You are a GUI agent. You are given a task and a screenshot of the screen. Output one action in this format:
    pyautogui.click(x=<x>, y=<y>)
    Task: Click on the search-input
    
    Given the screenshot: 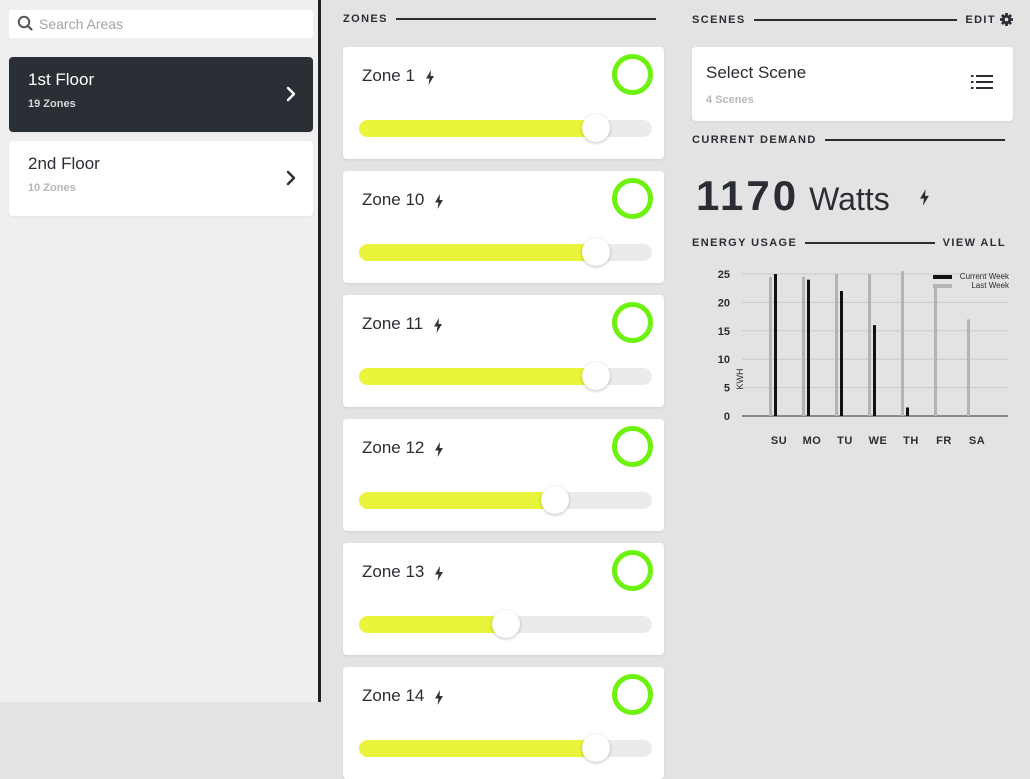 What is the action you would take?
    pyautogui.click(x=164, y=24)
    